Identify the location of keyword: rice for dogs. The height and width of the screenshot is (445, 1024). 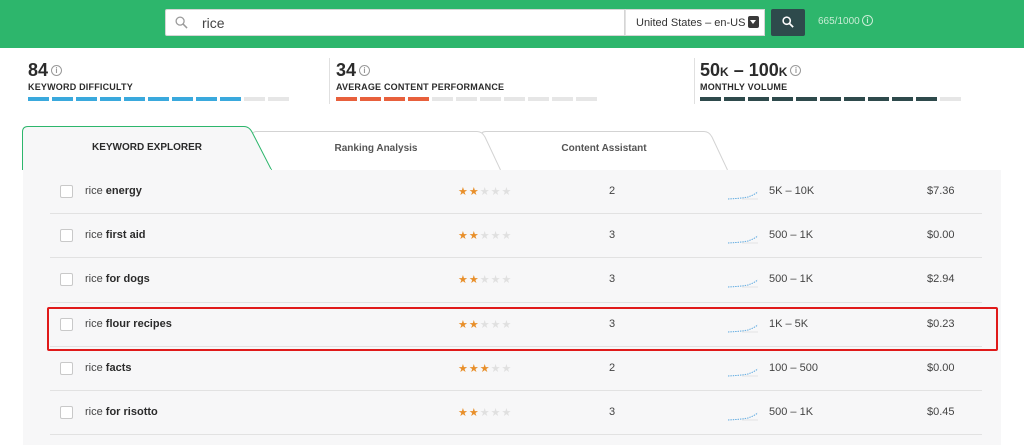
(117, 279).